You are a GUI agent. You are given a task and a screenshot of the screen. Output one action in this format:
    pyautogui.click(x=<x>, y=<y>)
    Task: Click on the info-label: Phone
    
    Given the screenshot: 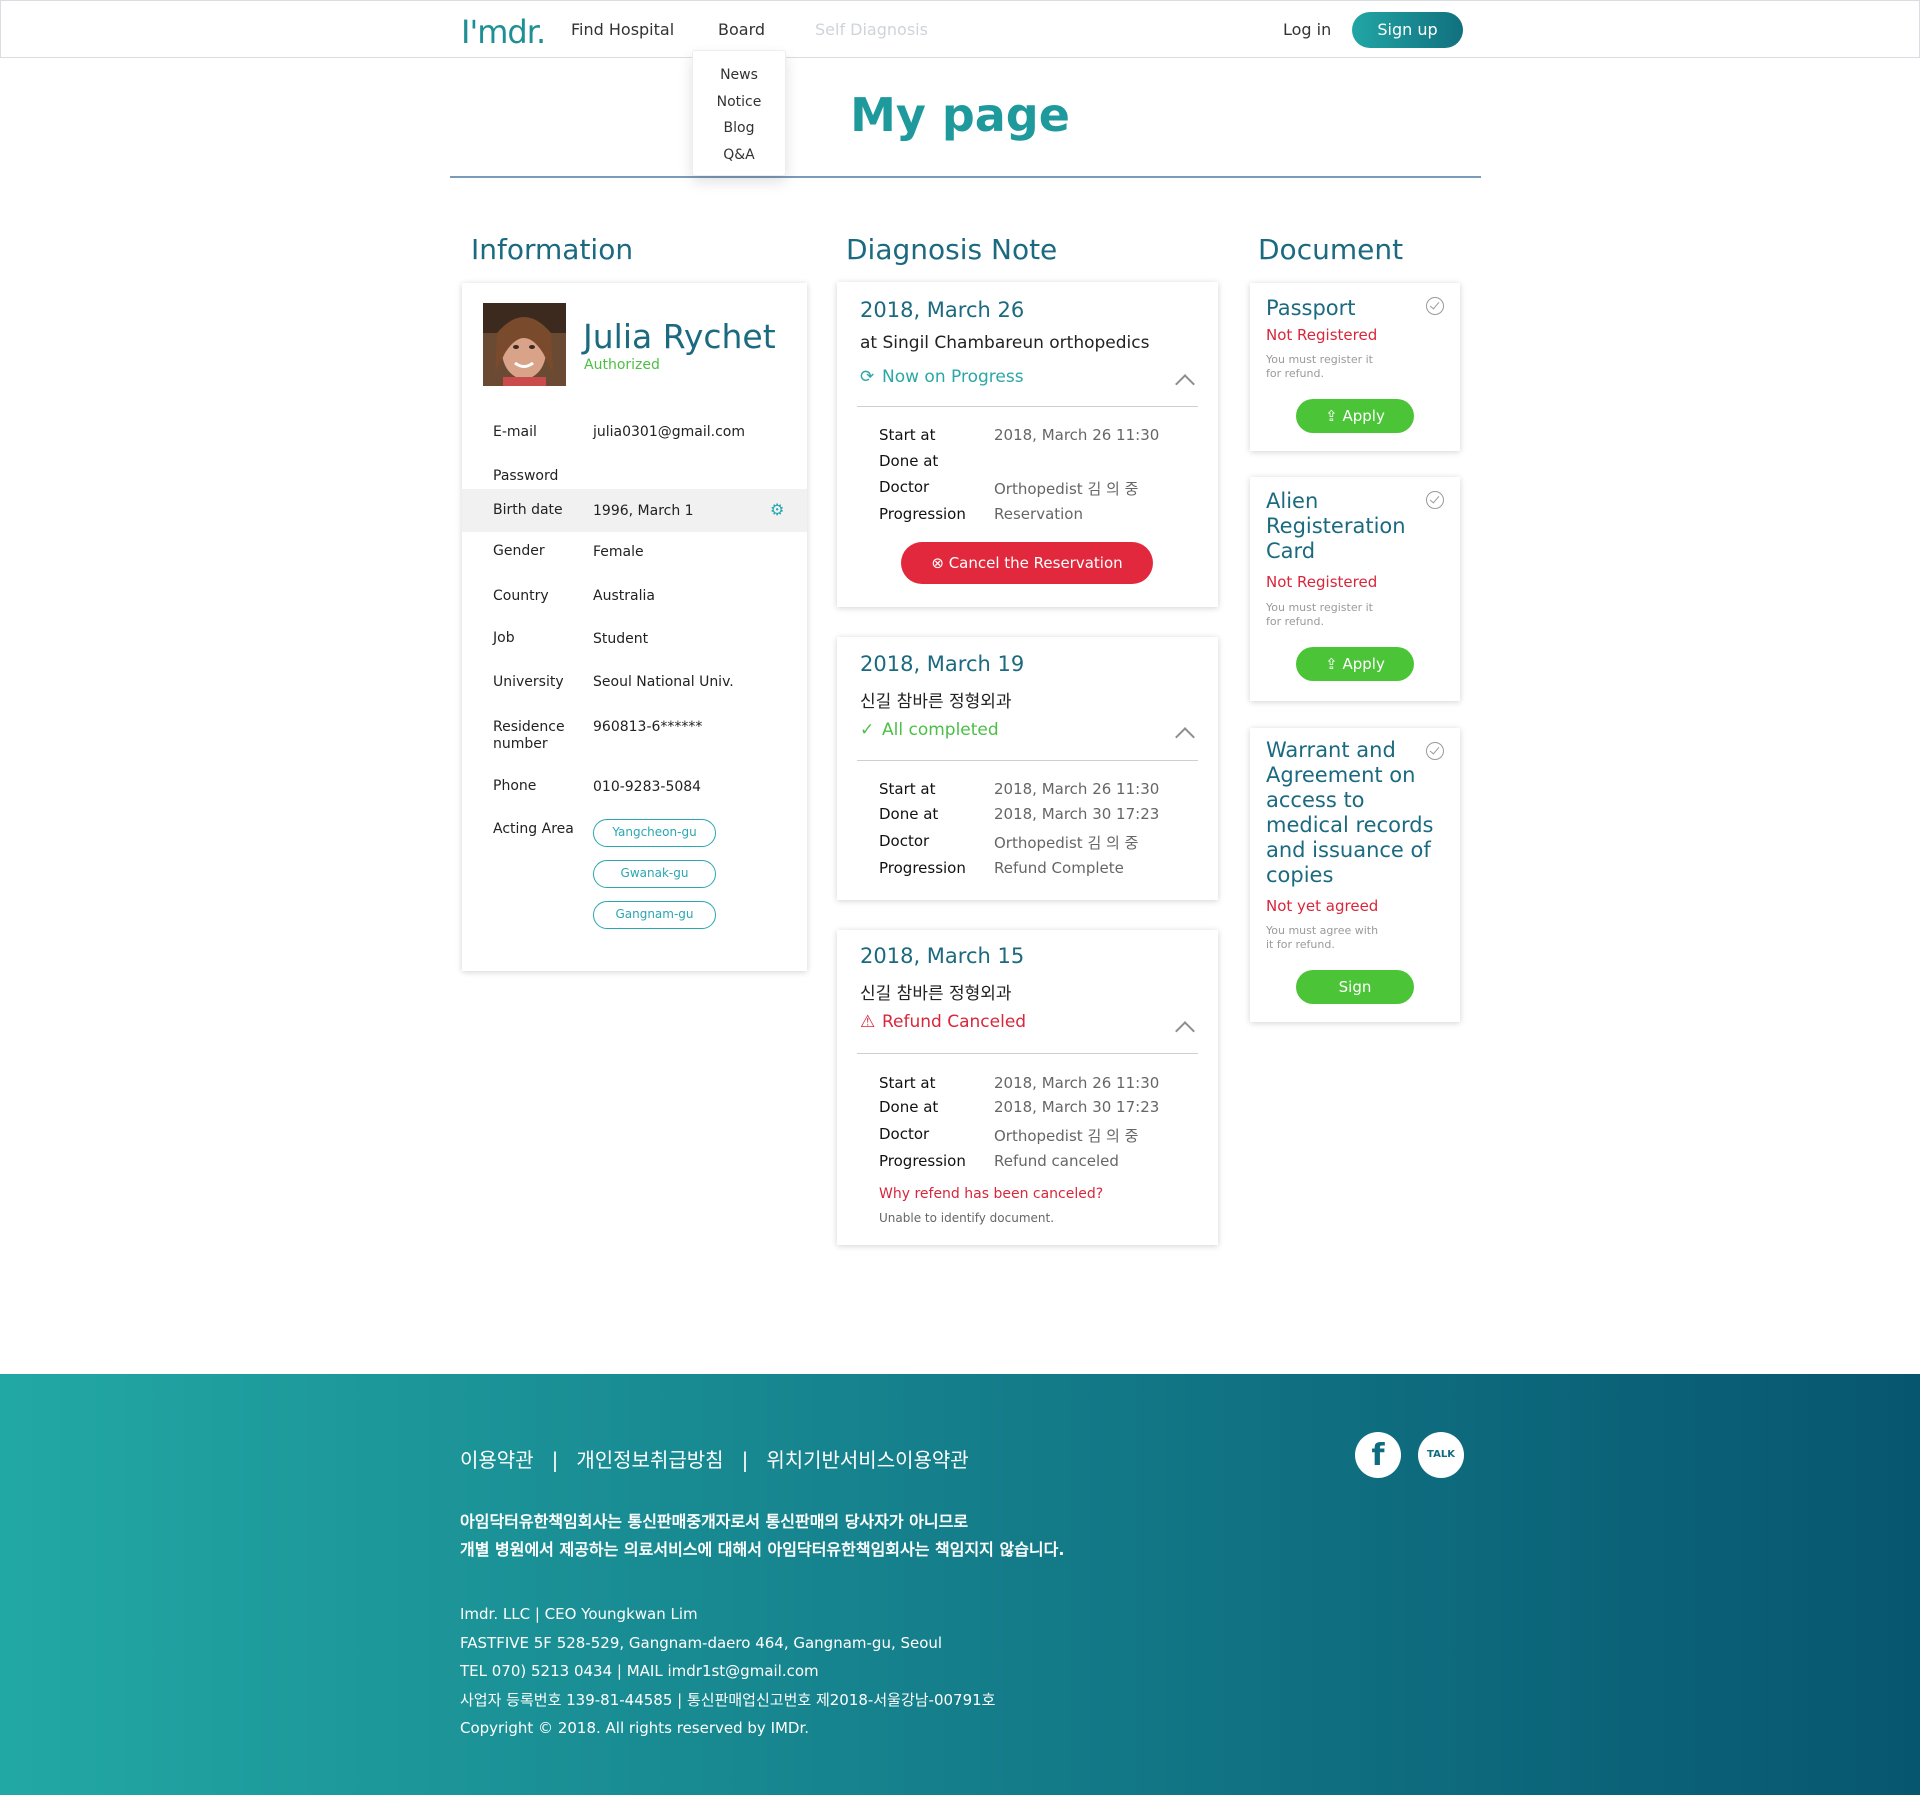 What is the action you would take?
    pyautogui.click(x=515, y=786)
    